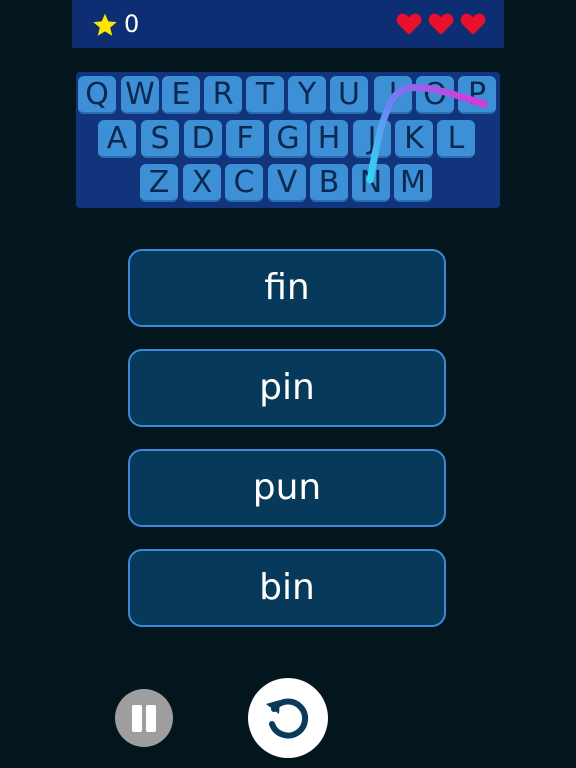  What do you see at coordinates (435, 95) in the screenshot?
I see `key-o: O` at bounding box center [435, 95].